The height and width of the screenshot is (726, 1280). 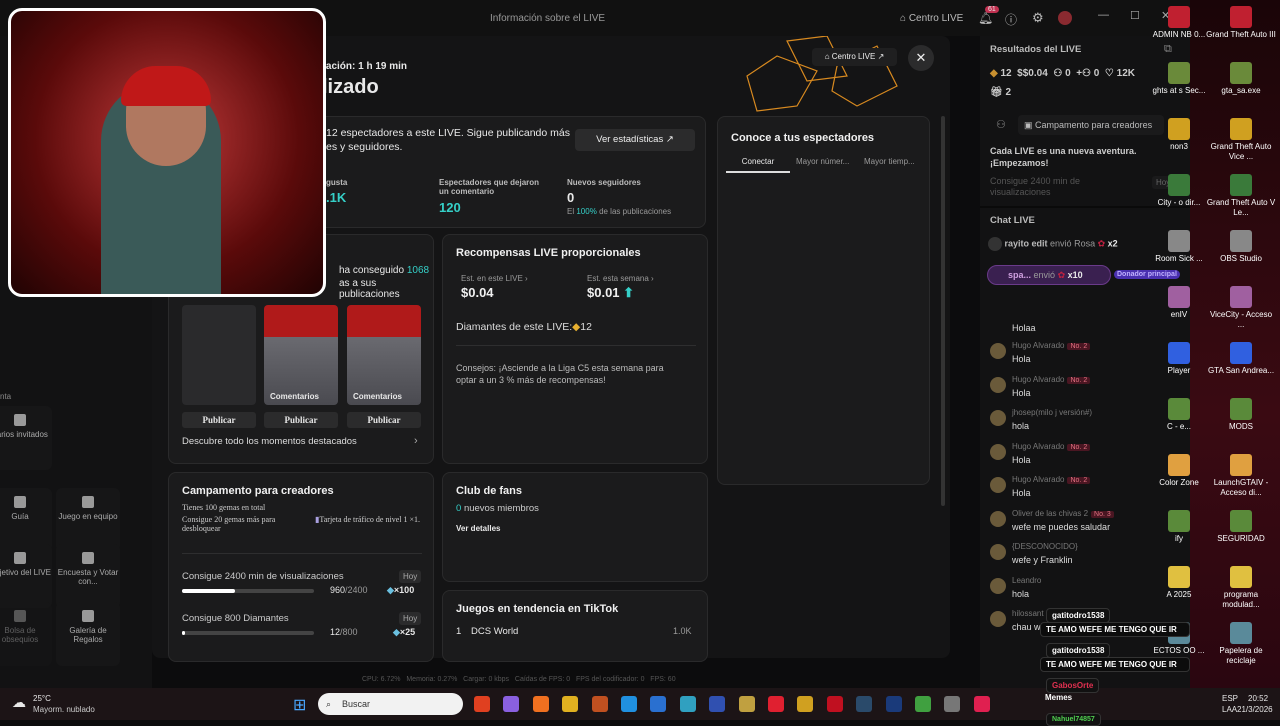 I want to click on gear-icon: ⚙, so click(x=1038, y=18).